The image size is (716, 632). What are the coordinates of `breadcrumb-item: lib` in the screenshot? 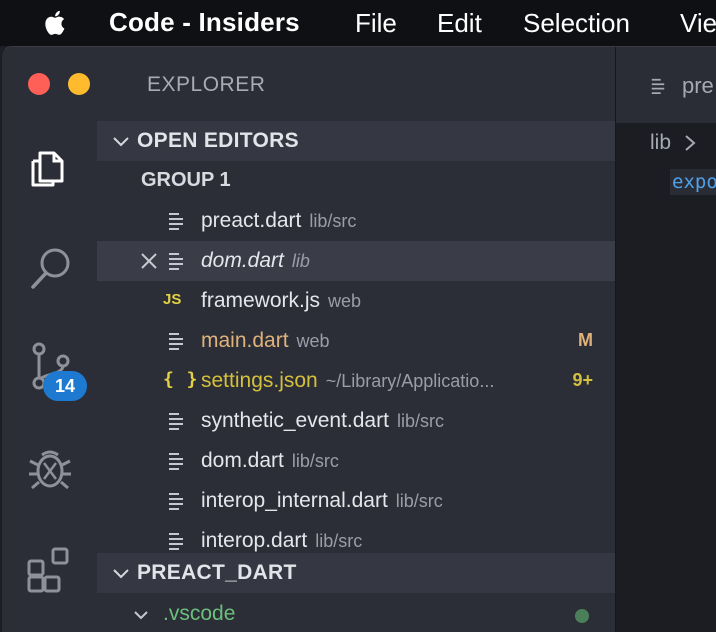 It's located at (660, 142).